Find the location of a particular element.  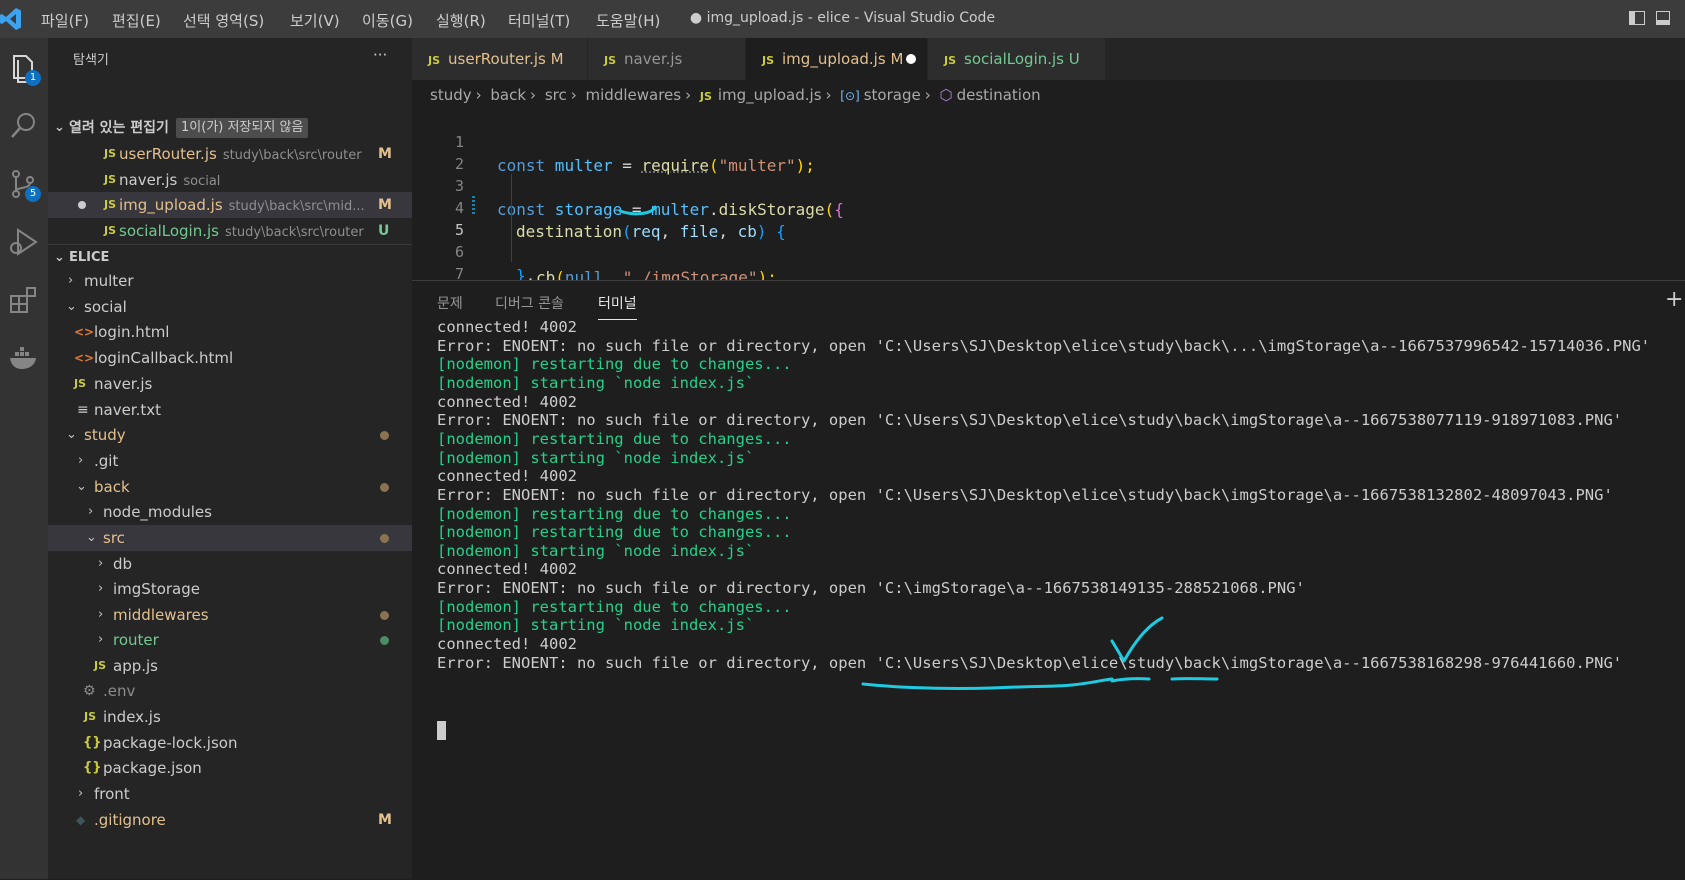

search-icon is located at coordinates (24, 126).